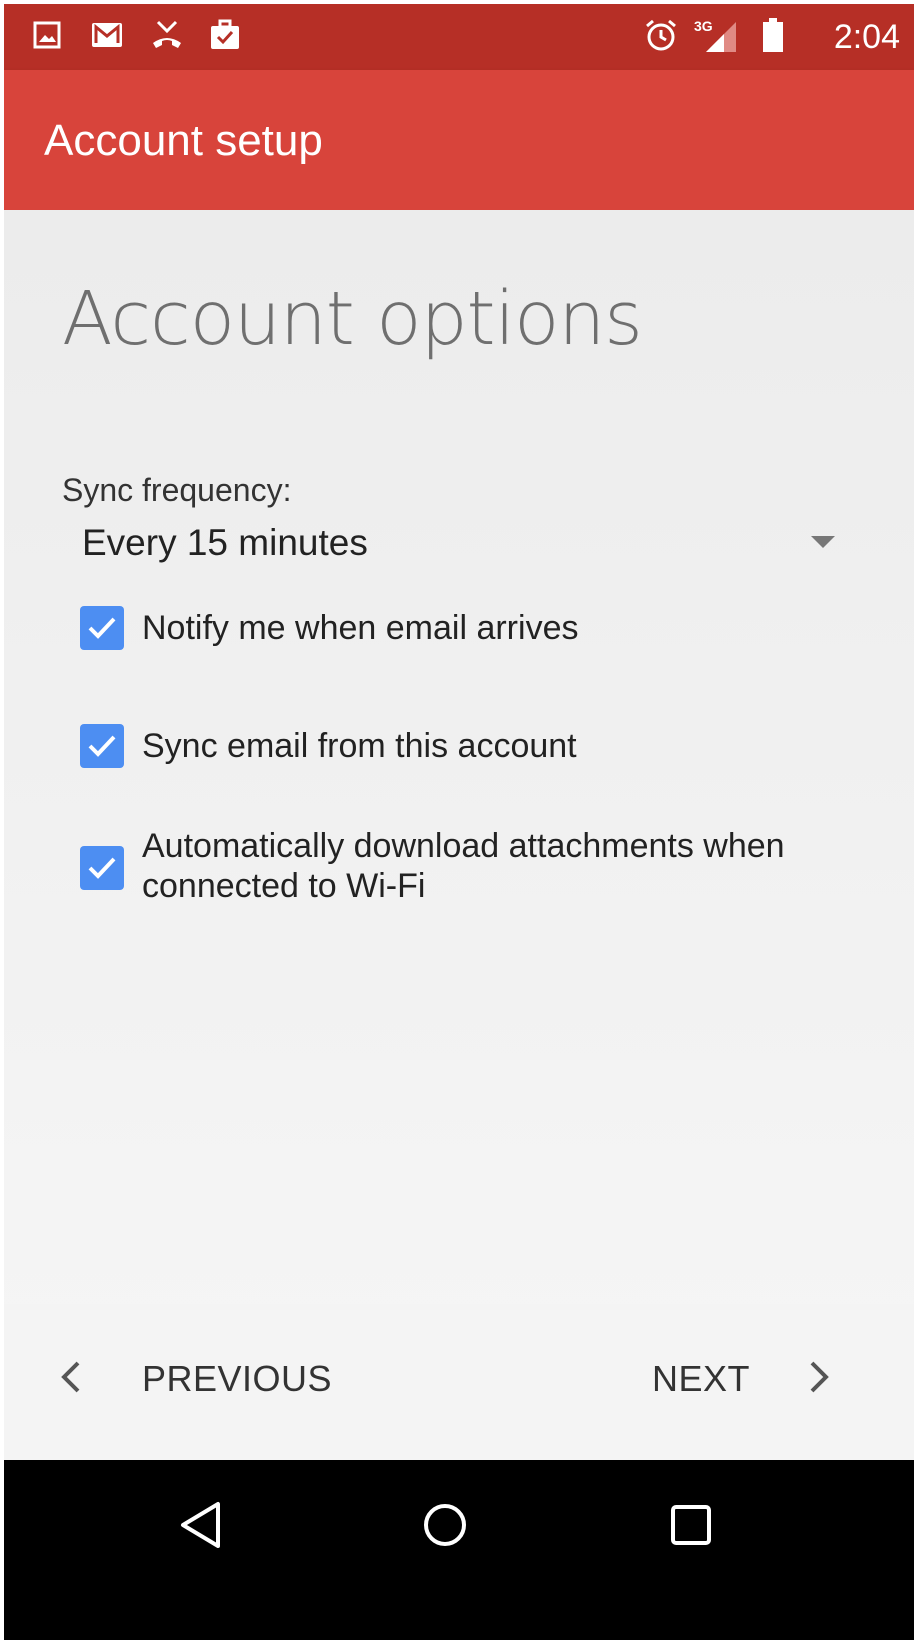 This screenshot has height=1640, width=918. I want to click on recents-icon, so click(691, 1525).